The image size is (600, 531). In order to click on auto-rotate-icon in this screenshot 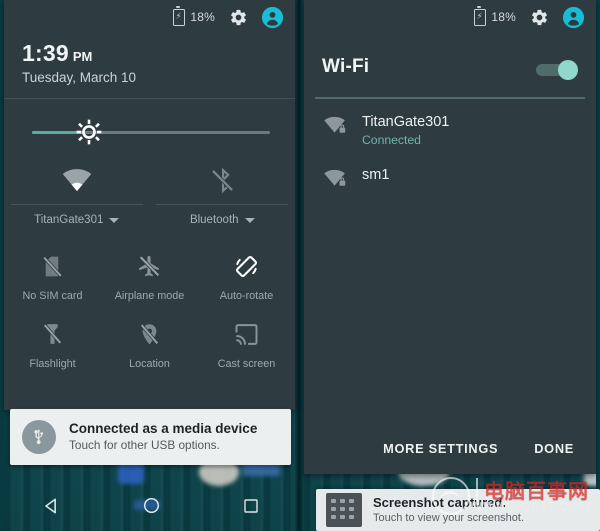, I will do `click(246, 266)`.